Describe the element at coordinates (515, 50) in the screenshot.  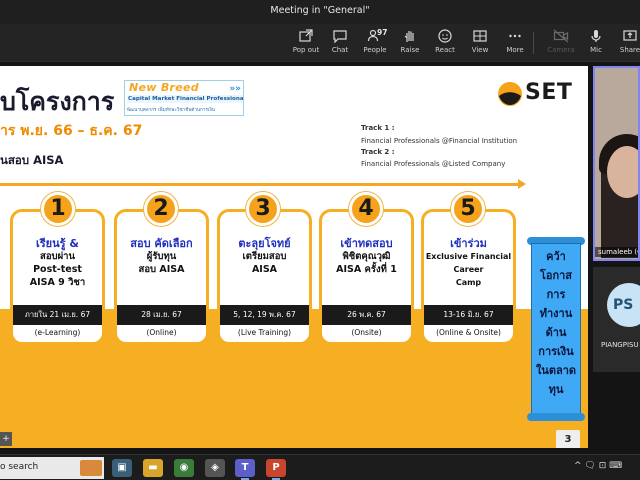
I see `more-label: More` at that location.